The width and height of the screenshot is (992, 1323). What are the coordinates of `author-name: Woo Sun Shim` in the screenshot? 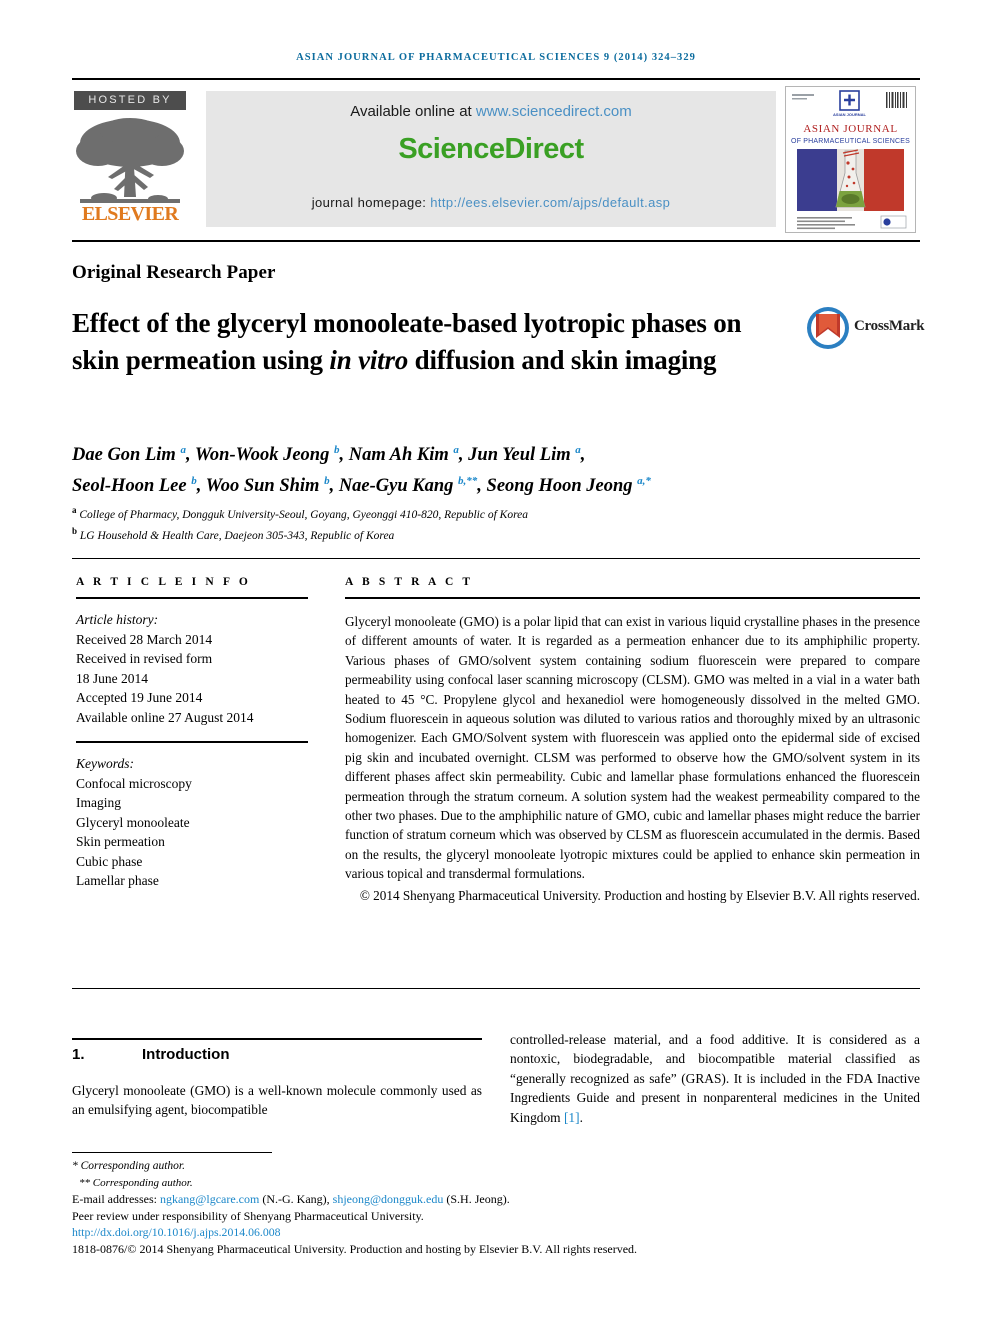 It's located at (262, 486).